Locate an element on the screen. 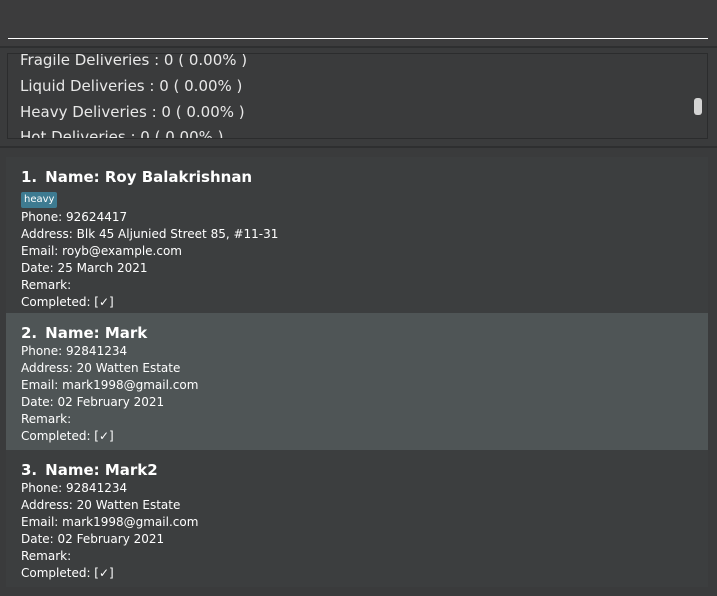  email-field: Email: royb@example.com is located at coordinates (101, 251).